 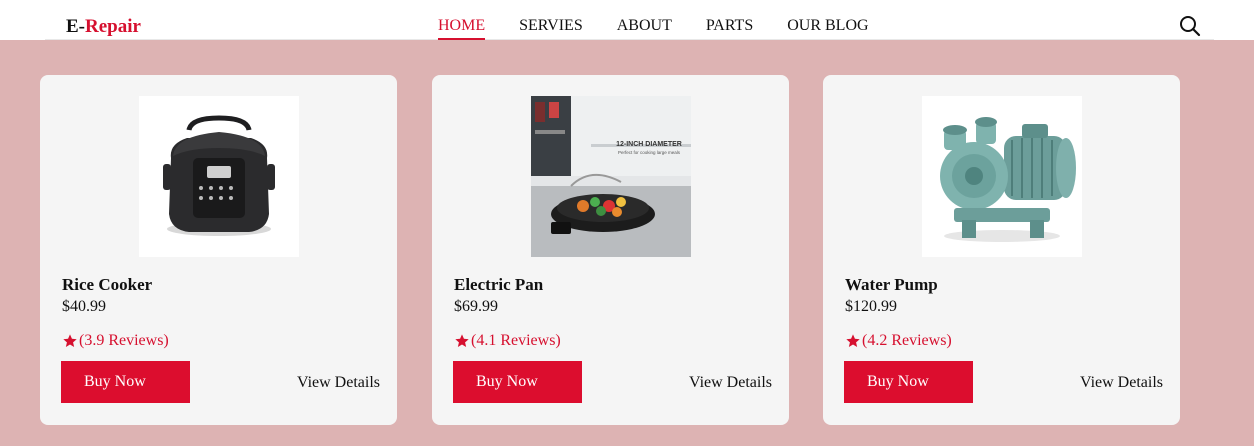 I want to click on search-button, so click(x=1190, y=26).